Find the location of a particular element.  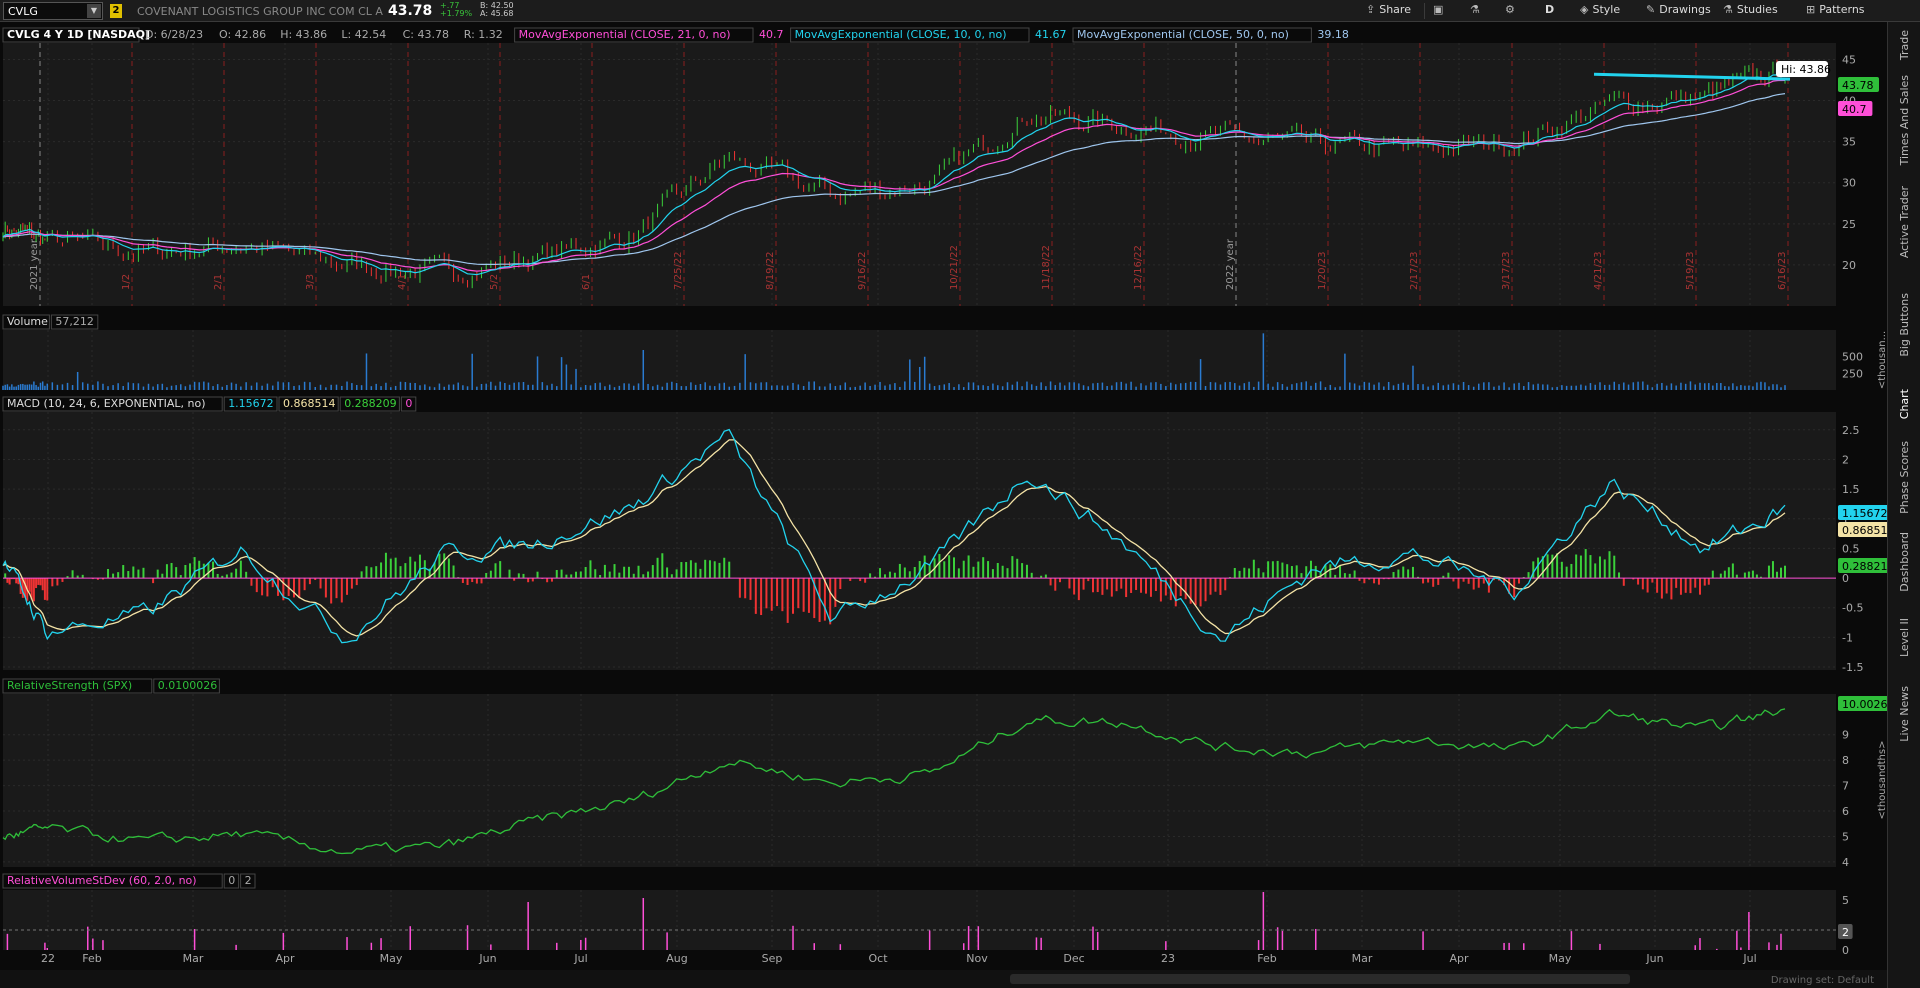

date-marker-label: 2/17/23 is located at coordinates (1414, 270).